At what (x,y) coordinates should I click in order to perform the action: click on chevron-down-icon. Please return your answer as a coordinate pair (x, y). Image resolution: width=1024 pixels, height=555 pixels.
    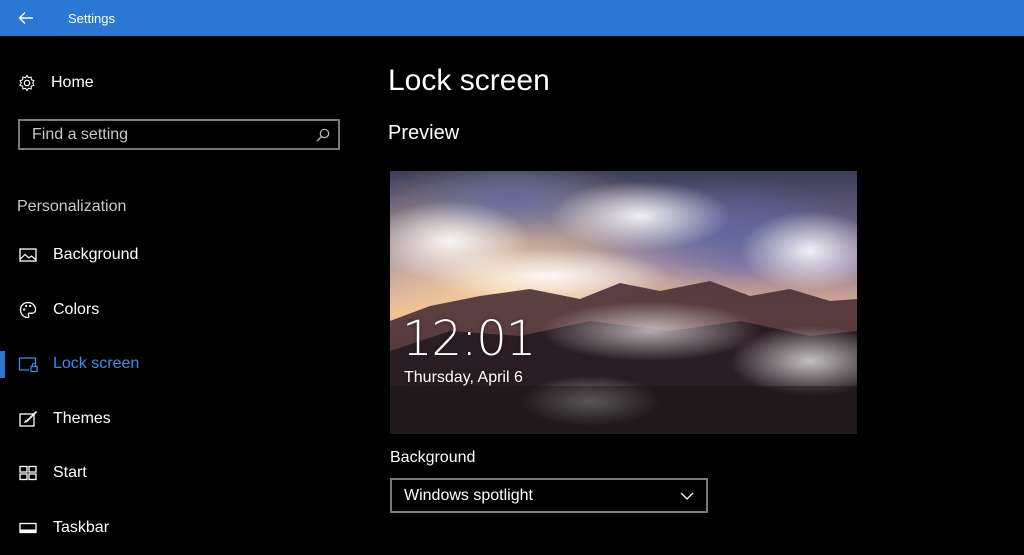
    Looking at the image, I should click on (687, 496).